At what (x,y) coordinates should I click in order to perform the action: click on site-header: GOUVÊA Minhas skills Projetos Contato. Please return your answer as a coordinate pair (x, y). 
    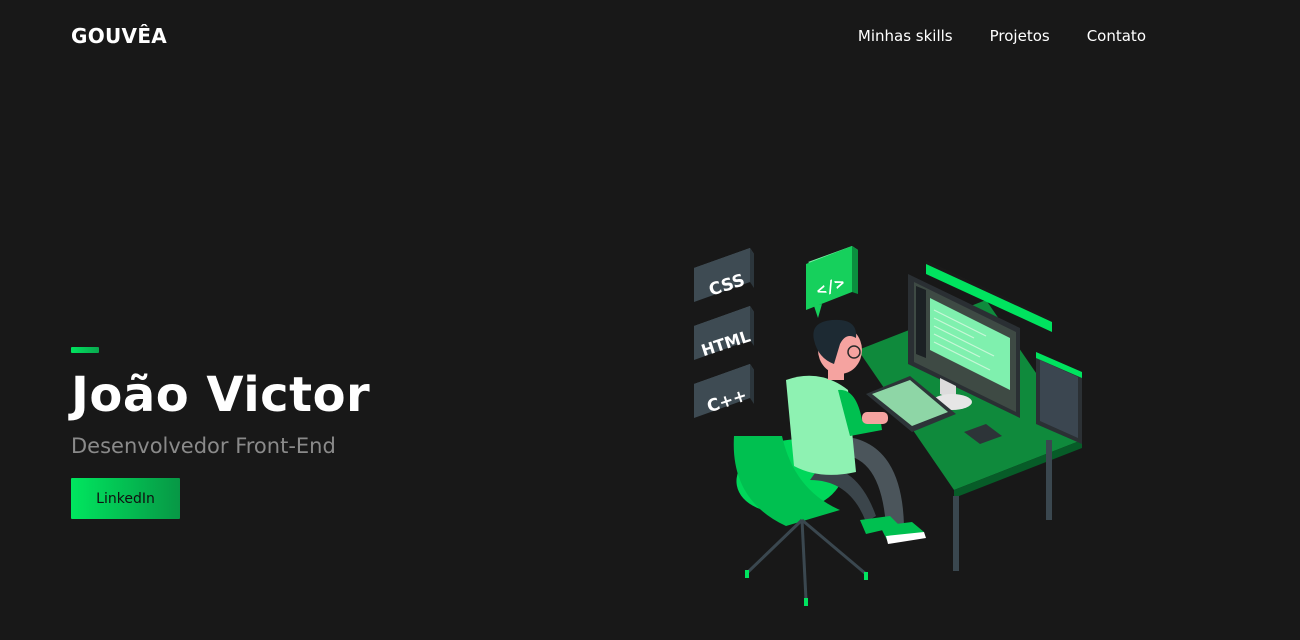
    Looking at the image, I should click on (650, 37).